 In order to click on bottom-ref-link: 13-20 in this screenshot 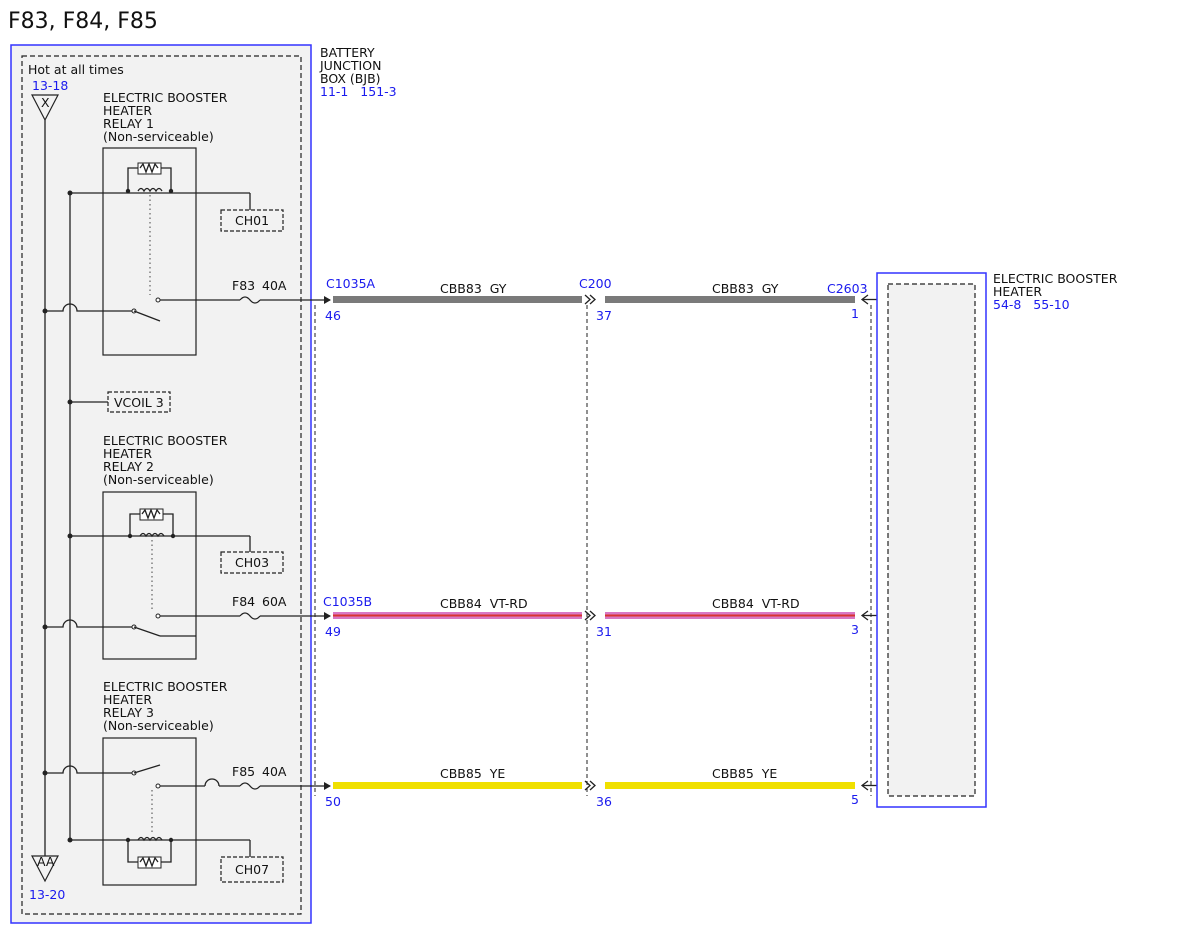, I will do `click(47, 894)`.